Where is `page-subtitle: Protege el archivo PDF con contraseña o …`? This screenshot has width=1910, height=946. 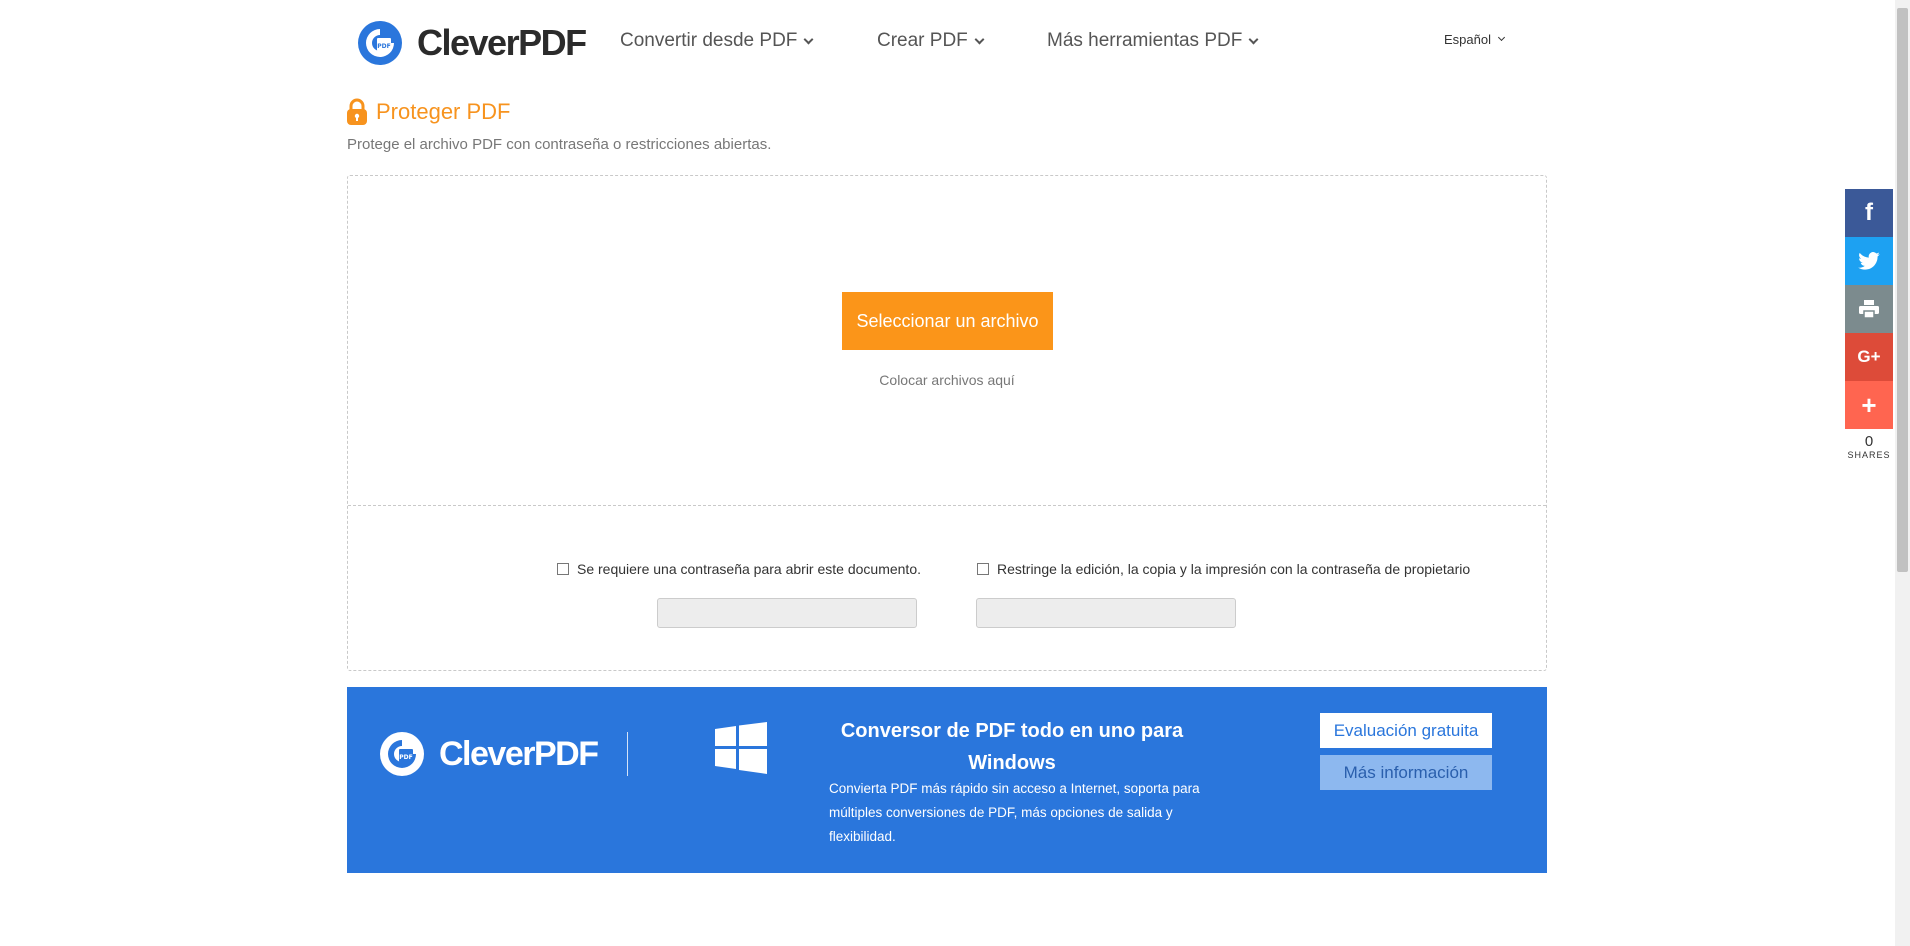 page-subtitle: Protege el archivo PDF con contraseña o … is located at coordinates (559, 144).